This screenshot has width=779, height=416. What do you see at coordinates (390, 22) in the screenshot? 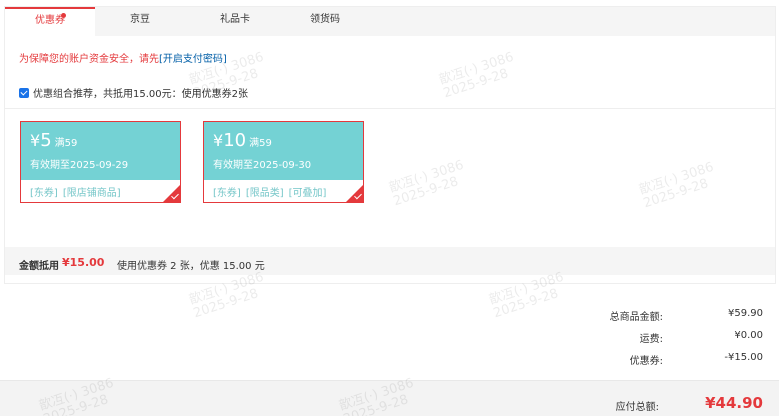
I see `discount-tabs: 优惠券 京豆 礼品卡 领货码` at bounding box center [390, 22].